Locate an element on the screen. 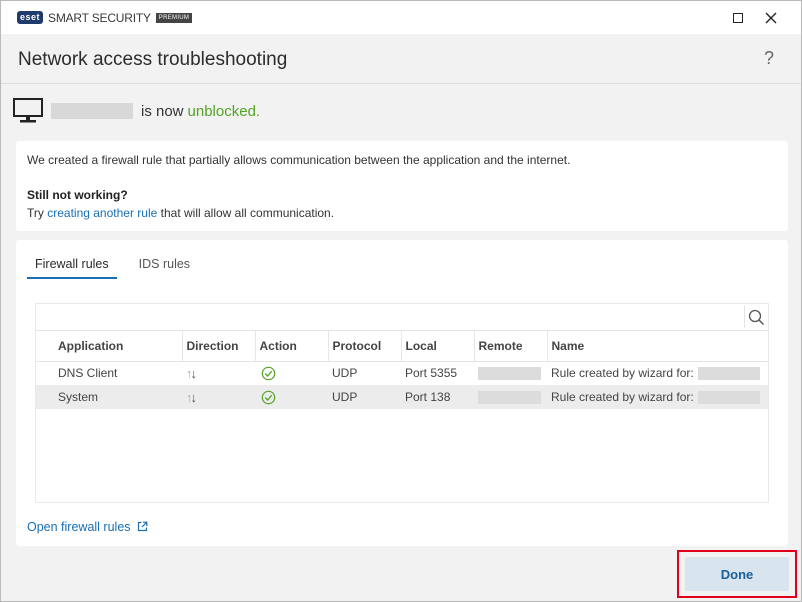 This screenshot has width=802, height=602. done-button: Done is located at coordinates (737, 574).